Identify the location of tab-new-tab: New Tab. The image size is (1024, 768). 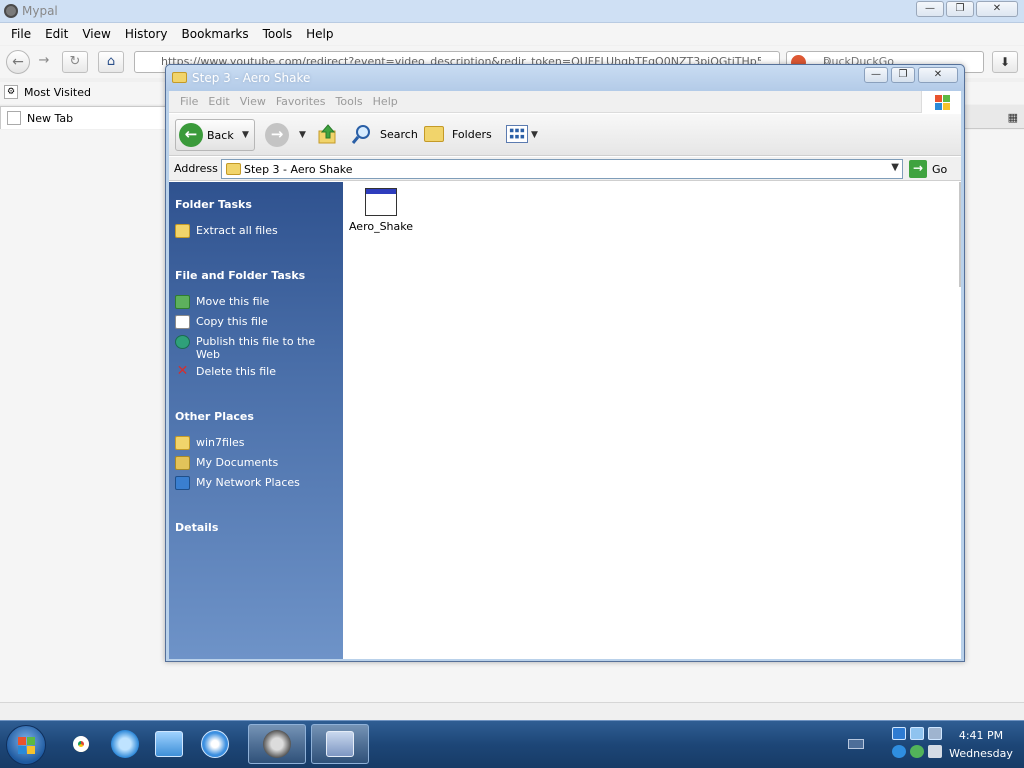
(85, 117).